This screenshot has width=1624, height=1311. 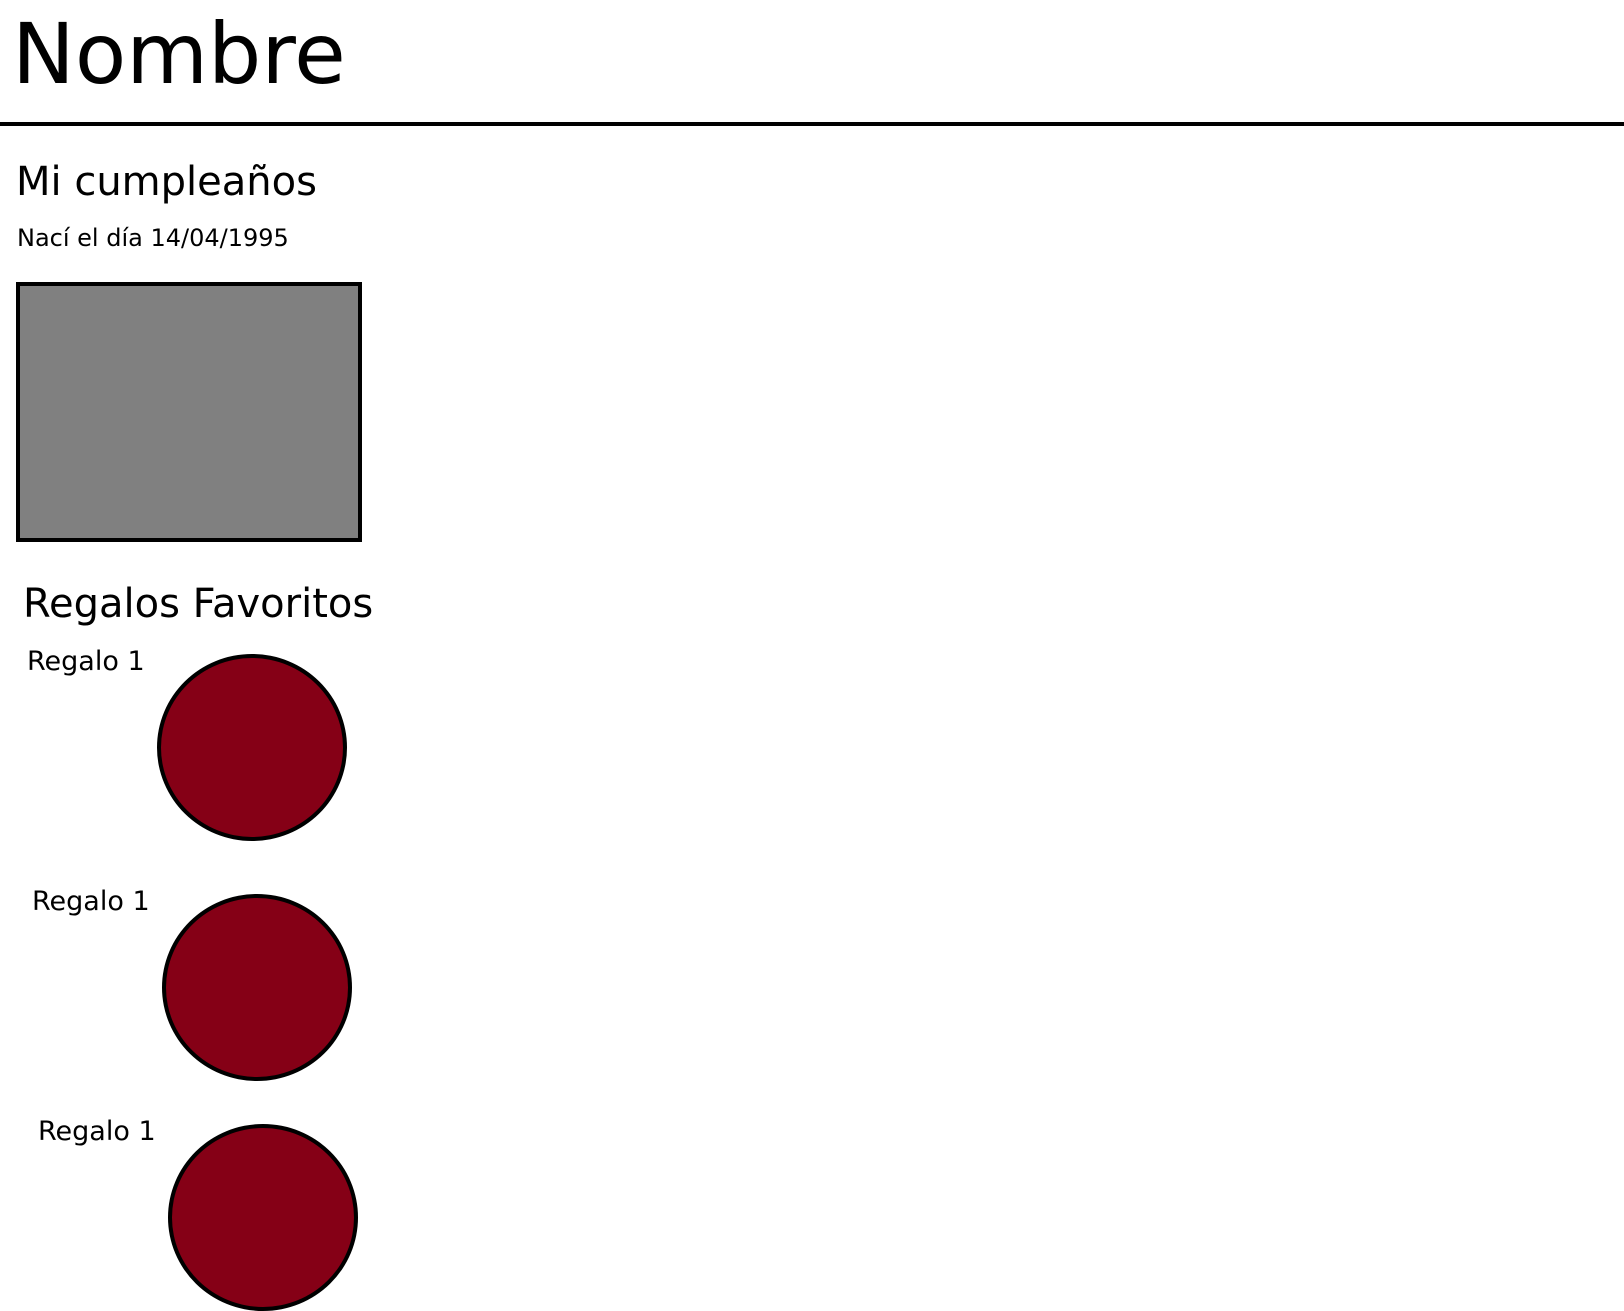 I want to click on title-divider, so click(x=812, y=124).